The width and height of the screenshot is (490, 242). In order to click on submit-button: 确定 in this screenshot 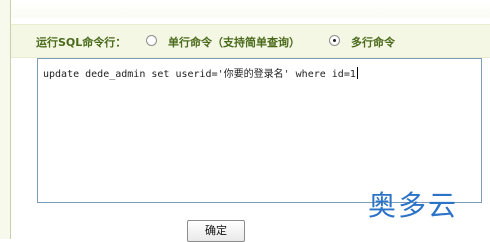, I will do `click(216, 231)`.